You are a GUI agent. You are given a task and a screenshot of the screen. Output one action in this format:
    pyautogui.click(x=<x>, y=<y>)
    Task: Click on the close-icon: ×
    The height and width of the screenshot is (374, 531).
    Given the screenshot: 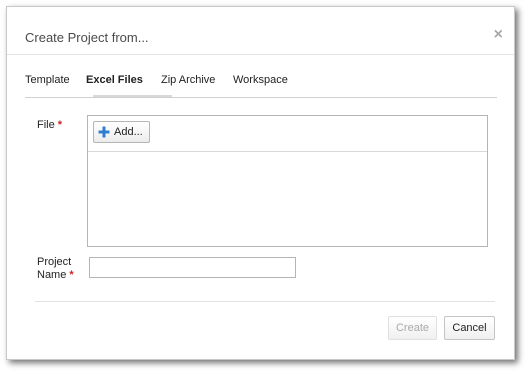 What is the action you would take?
    pyautogui.click(x=498, y=35)
    